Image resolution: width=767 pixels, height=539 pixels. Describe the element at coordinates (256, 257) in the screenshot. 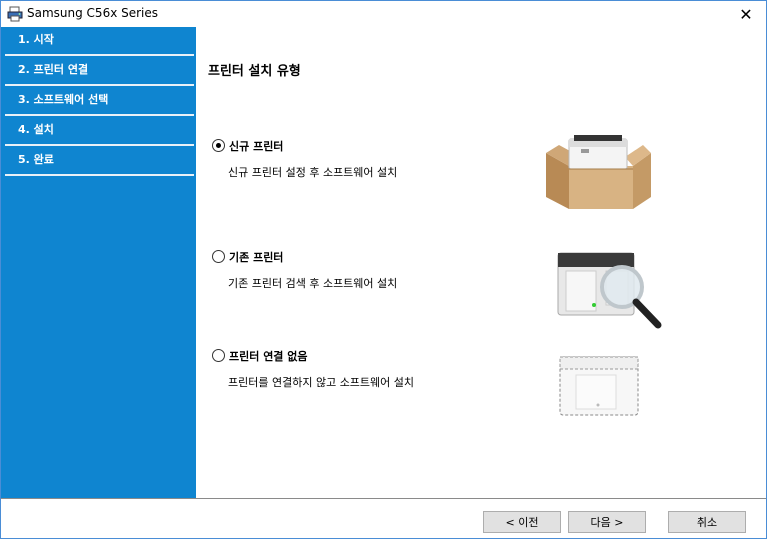

I see `existing-printer-label: 기존 프린터` at that location.